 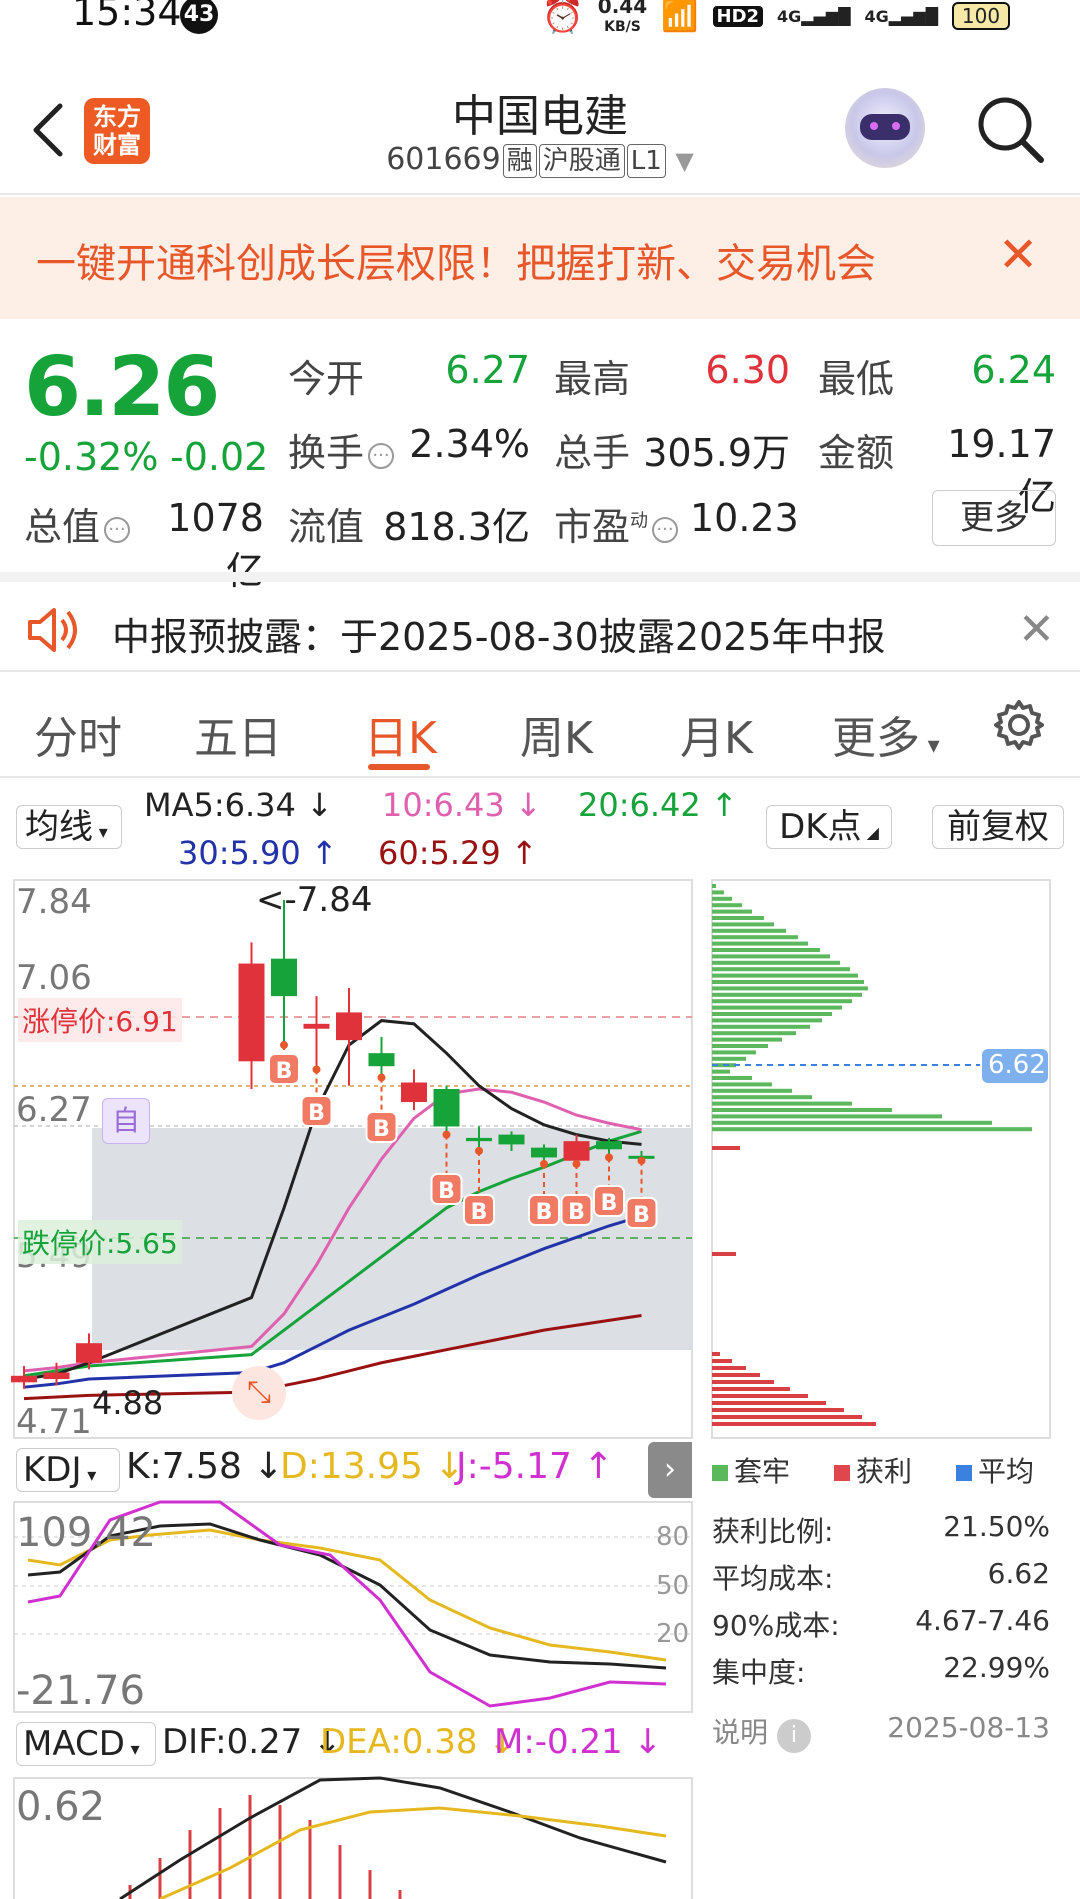 What do you see at coordinates (54, 1422) in the screenshot?
I see `y-label-min: 4.71` at bounding box center [54, 1422].